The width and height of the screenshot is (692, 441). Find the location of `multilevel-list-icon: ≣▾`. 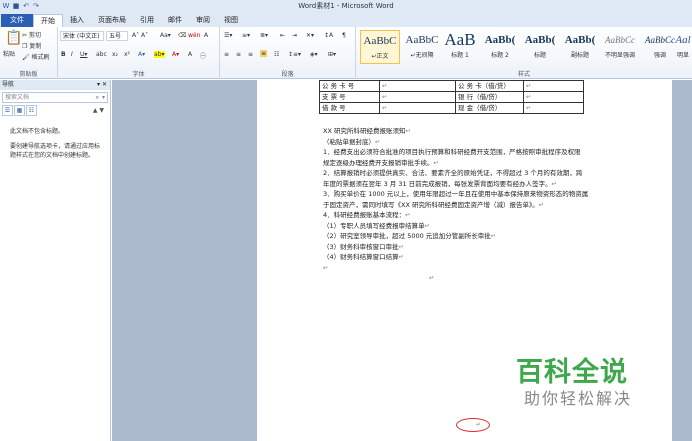

multilevel-list-icon: ≣▾ is located at coordinates (264, 35).